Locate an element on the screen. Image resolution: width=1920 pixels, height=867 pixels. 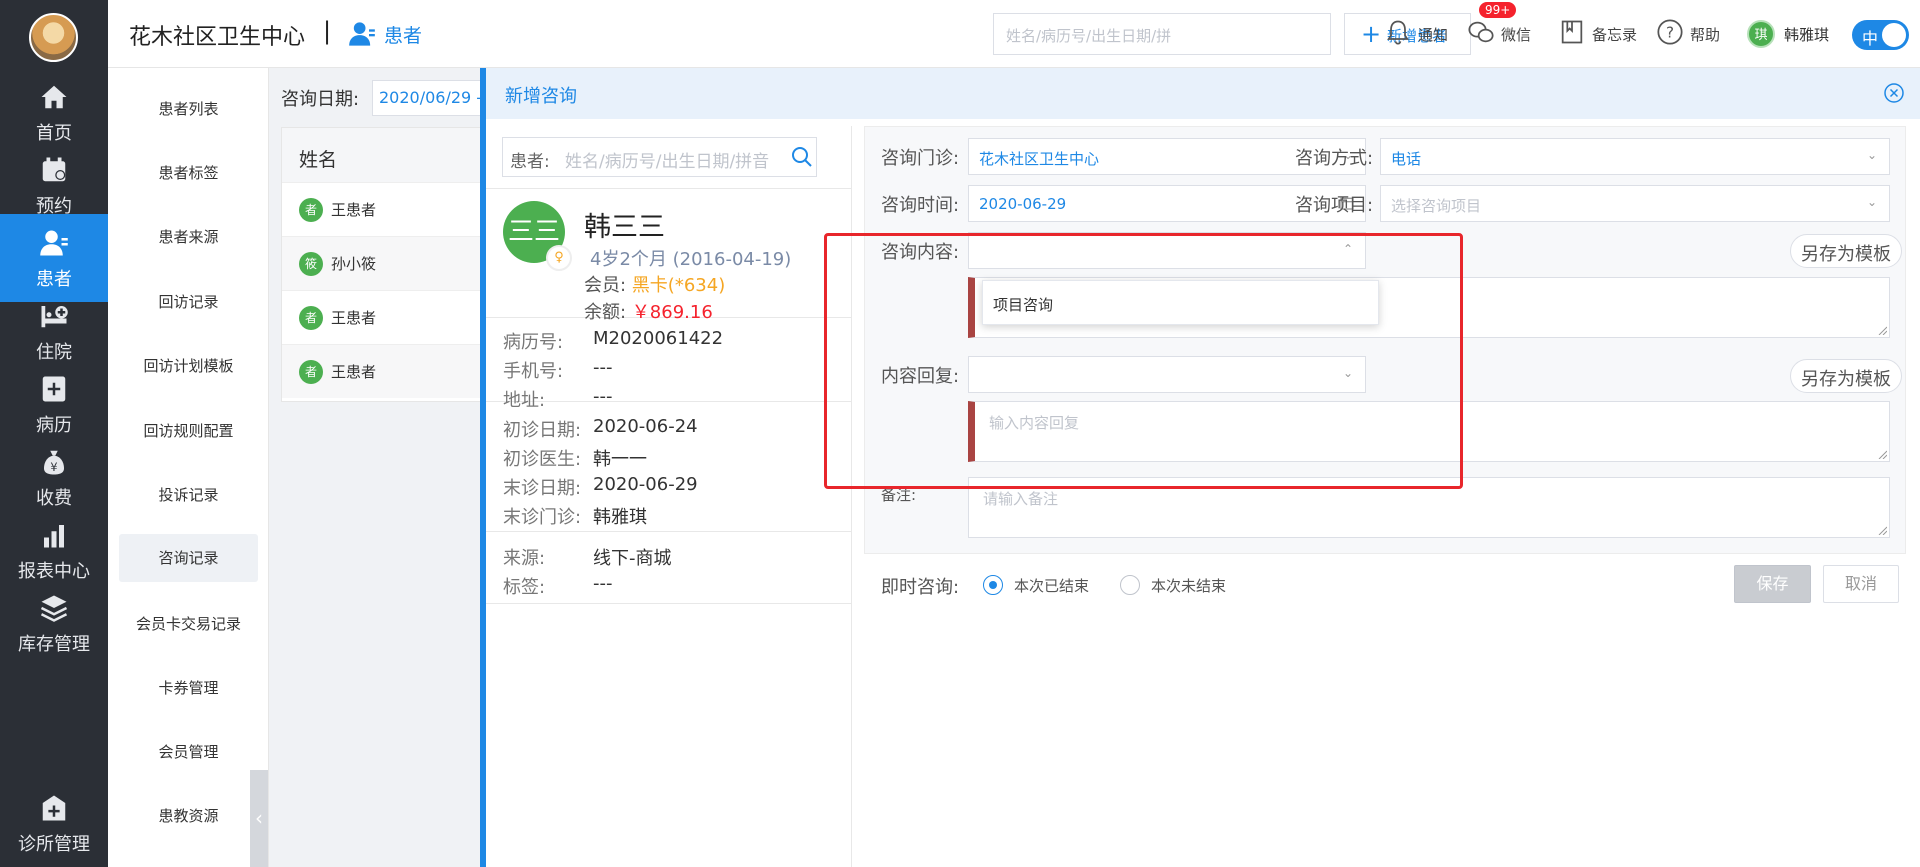
membership-label: 会员: is located at coordinates (605, 285).